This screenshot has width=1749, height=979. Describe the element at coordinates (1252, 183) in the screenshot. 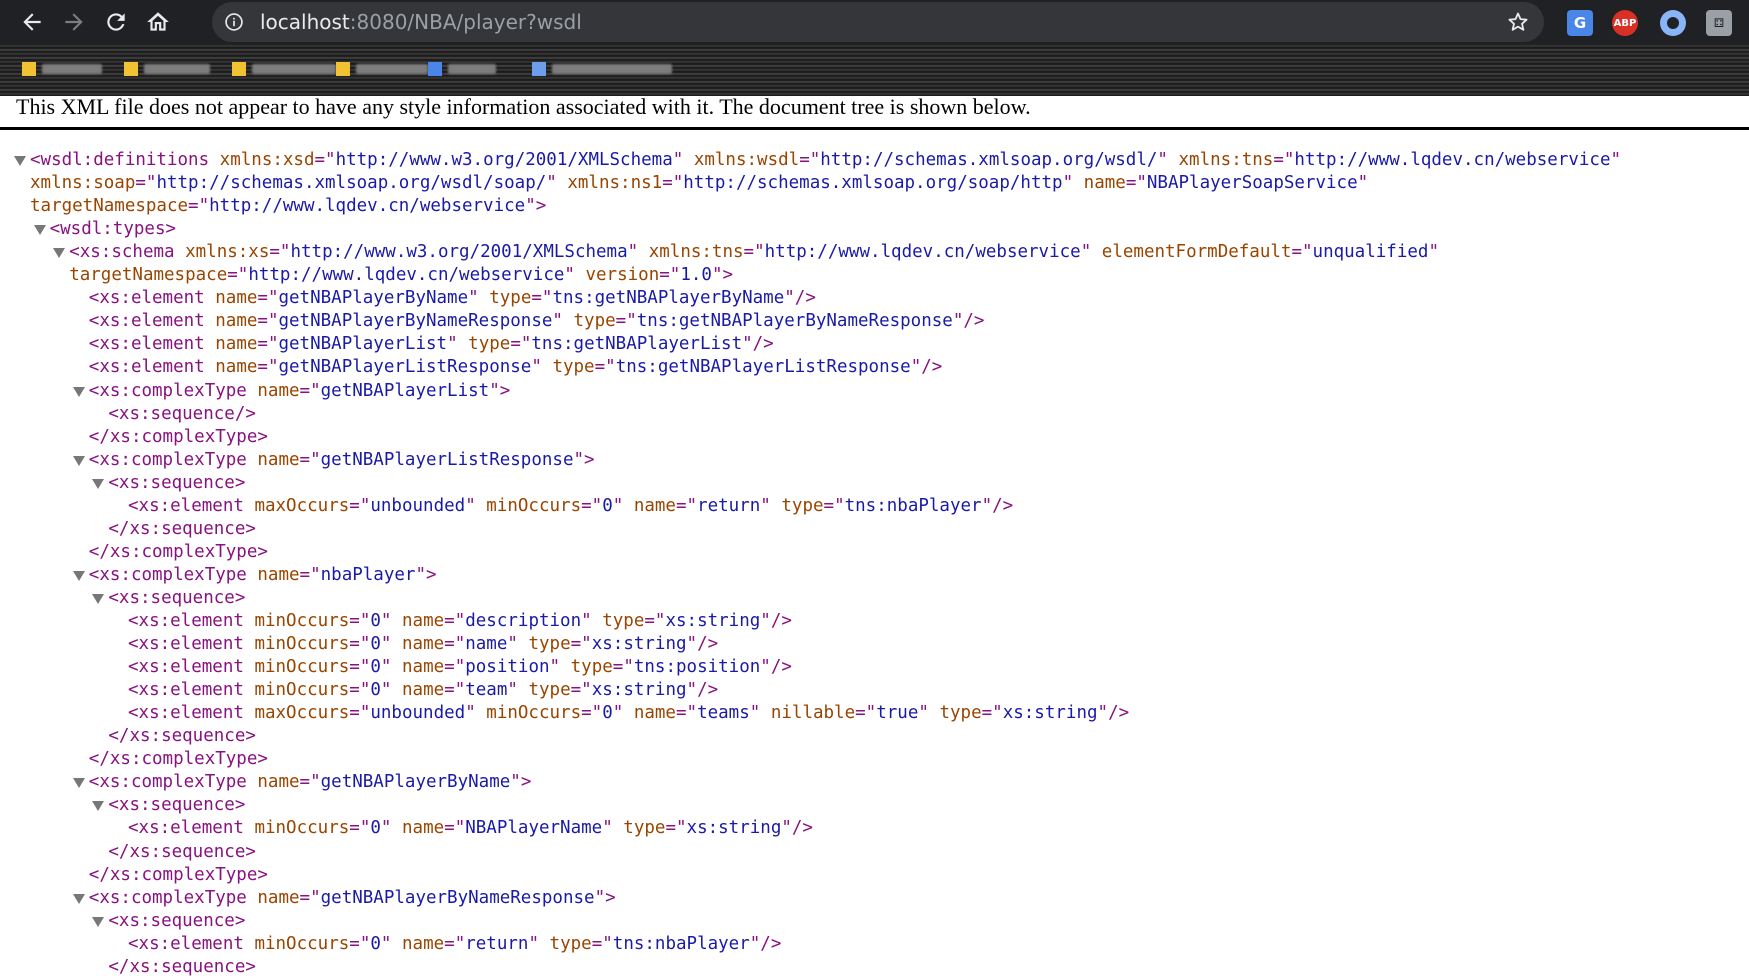

I see `xml-attribute-value: NBAPlayerSoapService` at that location.